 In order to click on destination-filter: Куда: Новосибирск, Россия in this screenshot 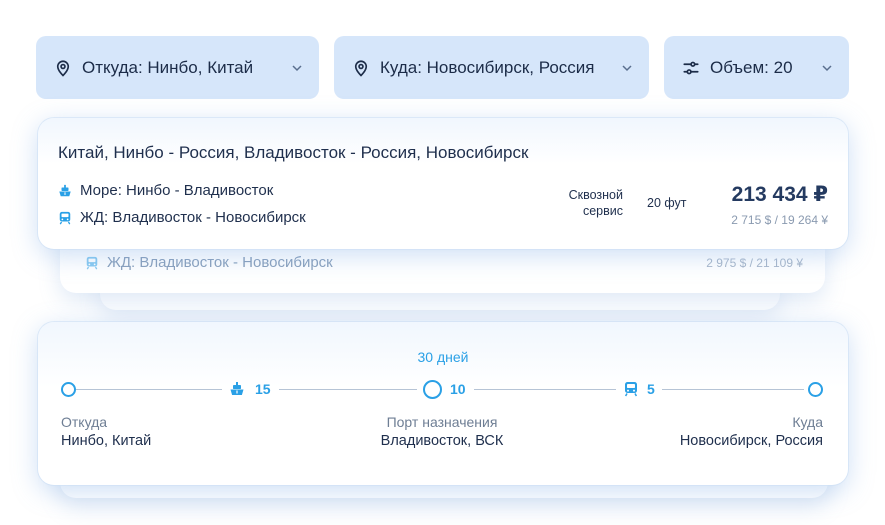, I will do `click(491, 67)`.